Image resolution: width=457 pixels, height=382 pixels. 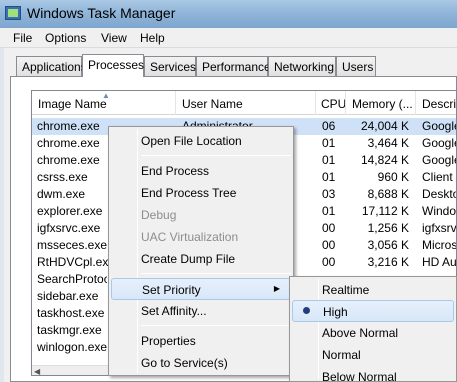 I want to click on tab-networking: Networking, so click(x=302, y=66).